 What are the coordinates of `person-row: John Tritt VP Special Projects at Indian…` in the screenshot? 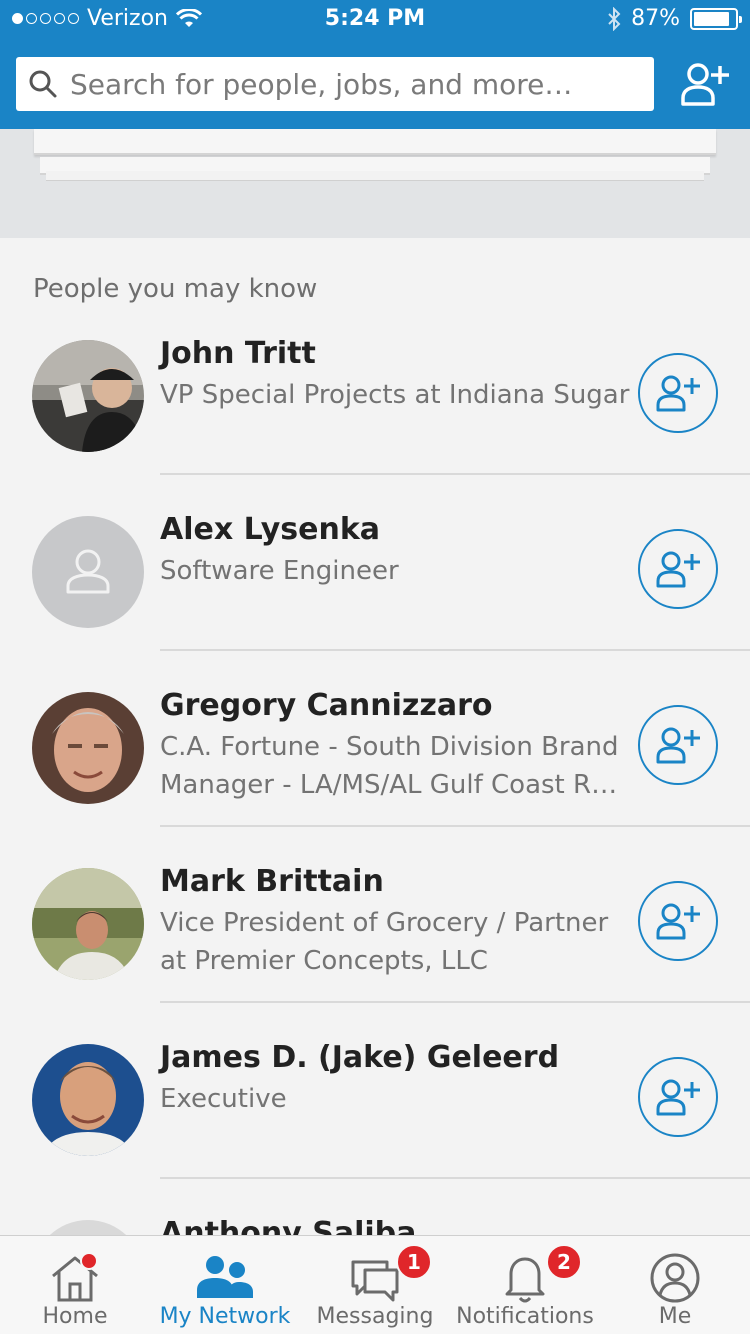 It's located at (375, 386).